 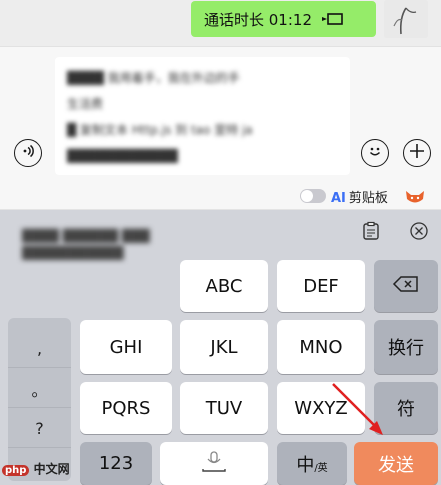 I want to click on return-key: 换行, so click(x=406, y=347).